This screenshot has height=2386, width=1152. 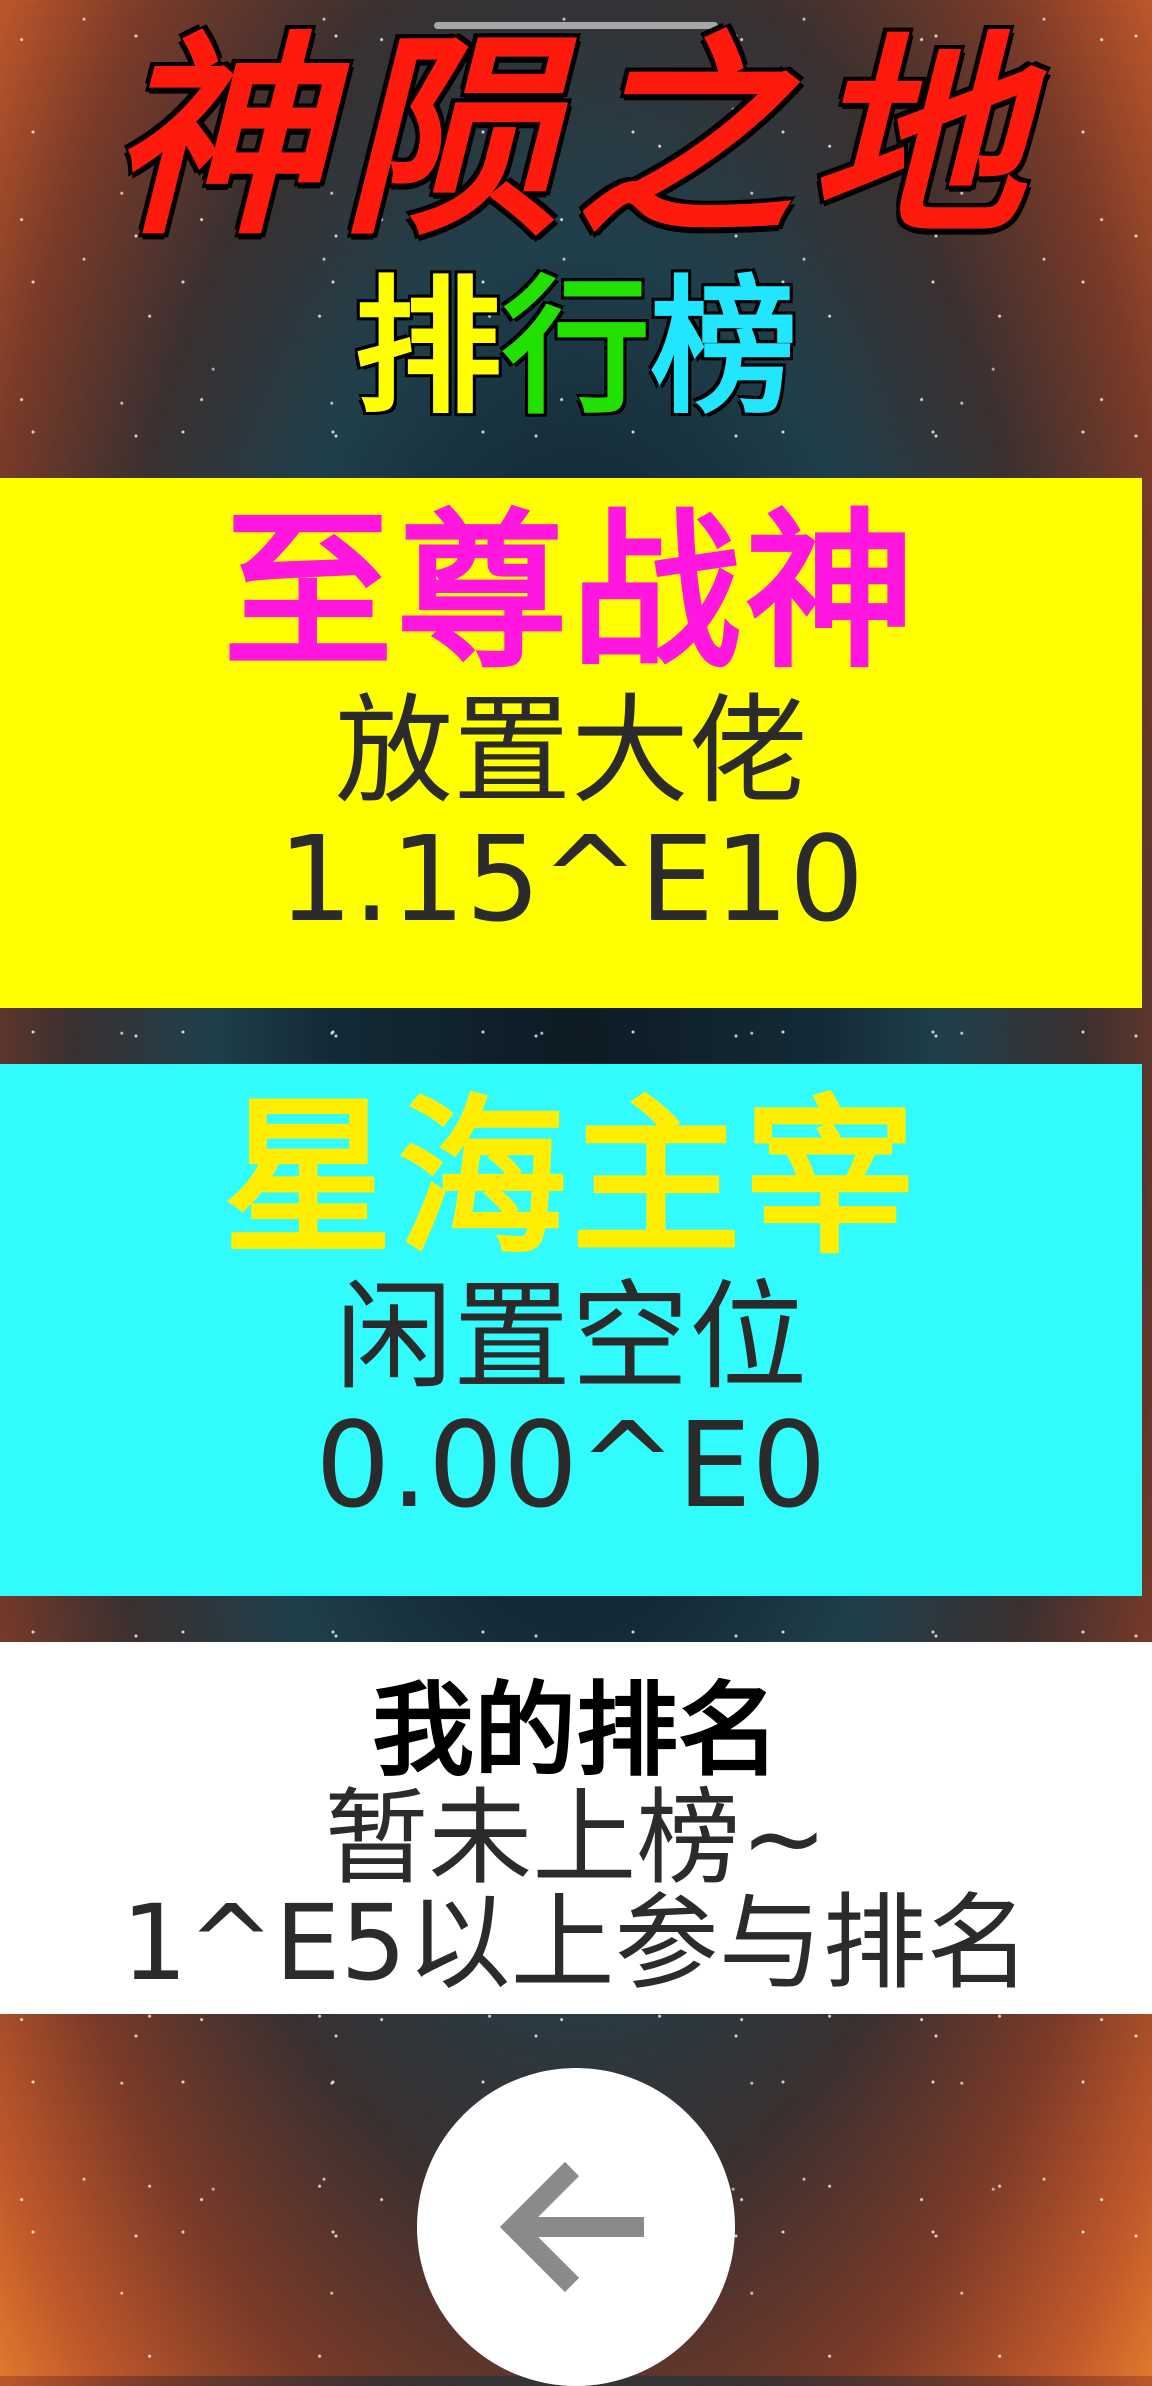 I want to click on heading-char-3: 榜, so click(x=724, y=347).